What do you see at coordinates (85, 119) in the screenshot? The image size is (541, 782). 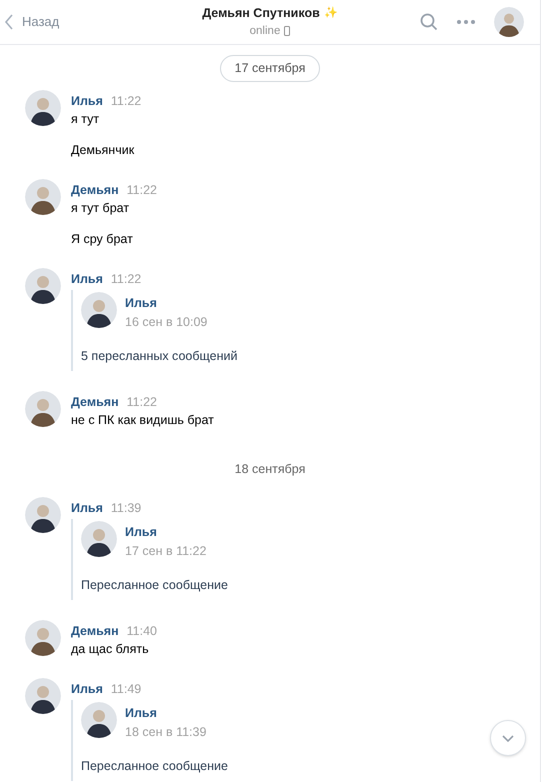 I see `message-text: я тут` at bounding box center [85, 119].